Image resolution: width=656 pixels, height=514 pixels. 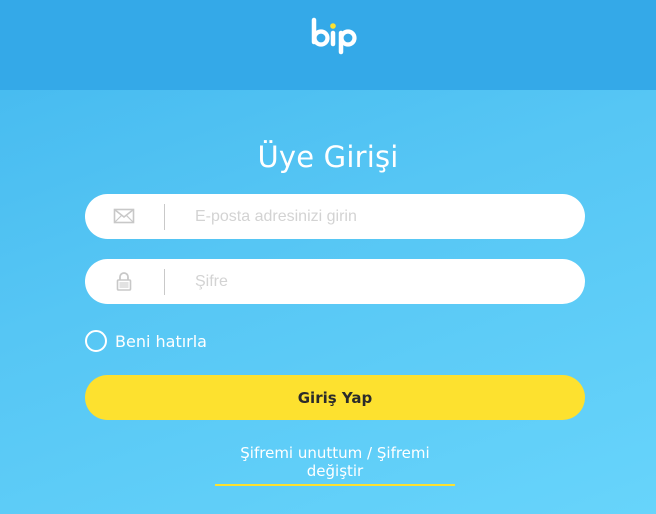 What do you see at coordinates (164, 217) in the screenshot?
I see `email-field-divider` at bounding box center [164, 217].